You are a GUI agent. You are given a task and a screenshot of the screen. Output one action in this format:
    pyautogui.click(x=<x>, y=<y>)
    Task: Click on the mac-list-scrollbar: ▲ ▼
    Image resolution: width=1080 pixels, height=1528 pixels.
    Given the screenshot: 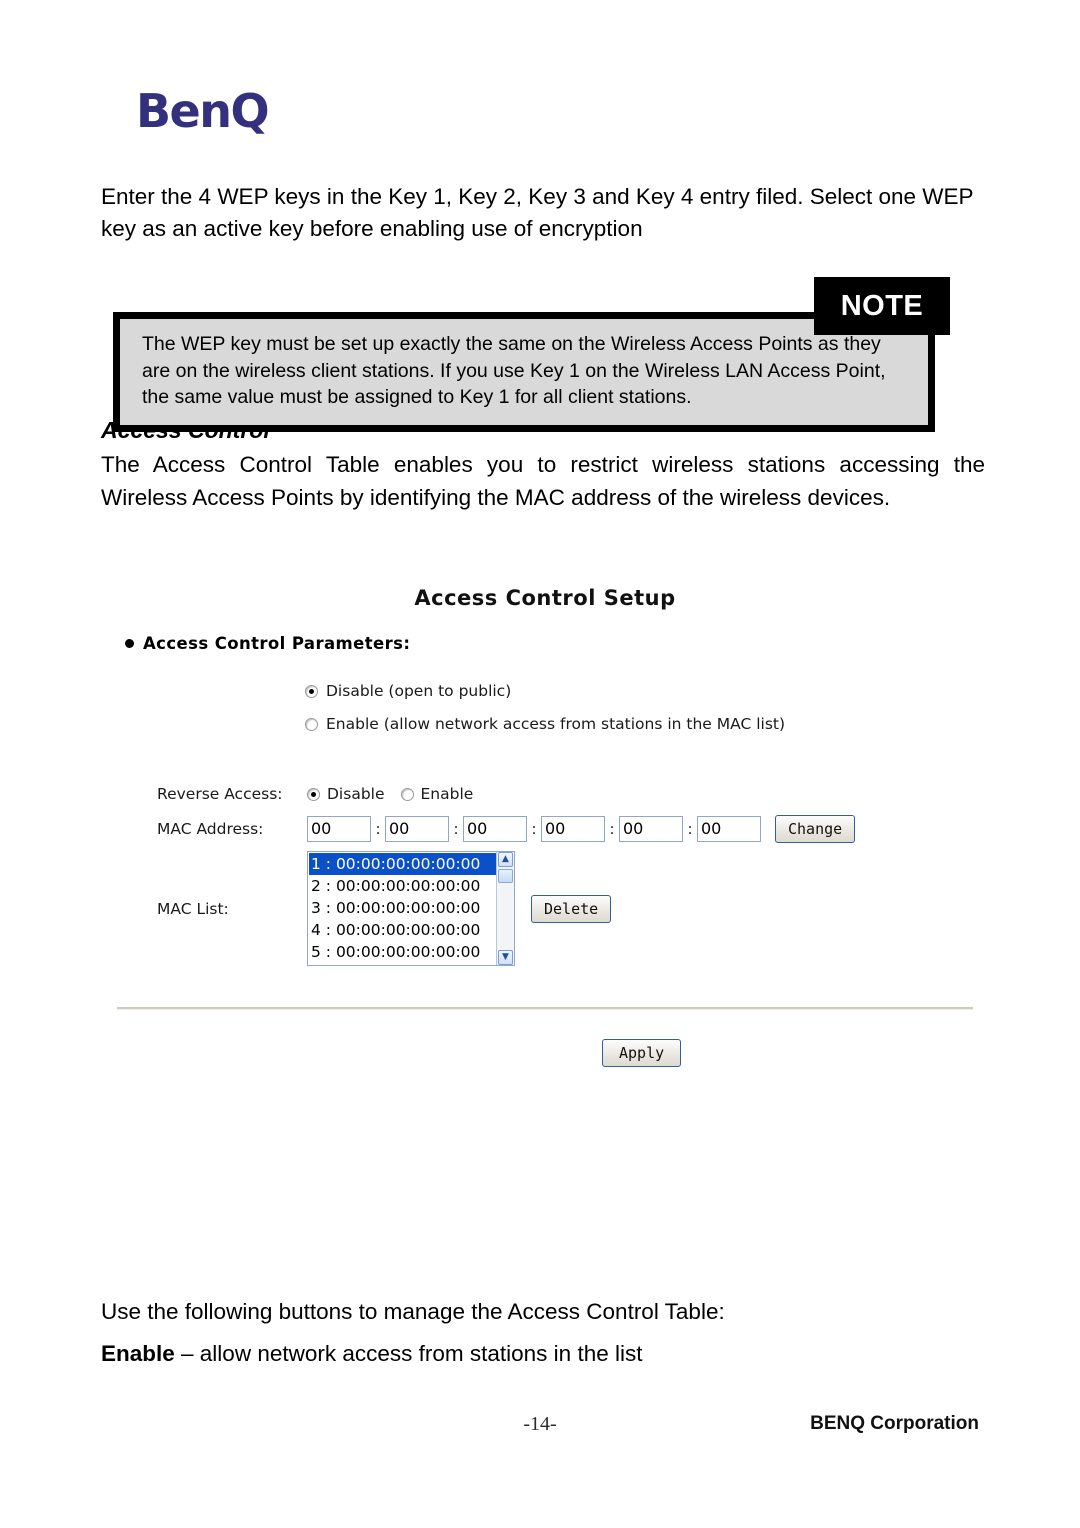 What is the action you would take?
    pyautogui.click(x=505, y=908)
    